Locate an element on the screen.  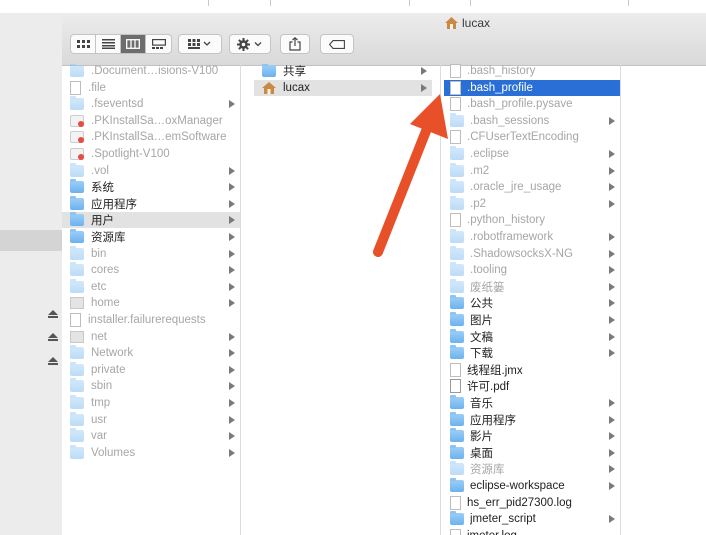
list-item: .Spotlight-V100 is located at coordinates (151, 154).